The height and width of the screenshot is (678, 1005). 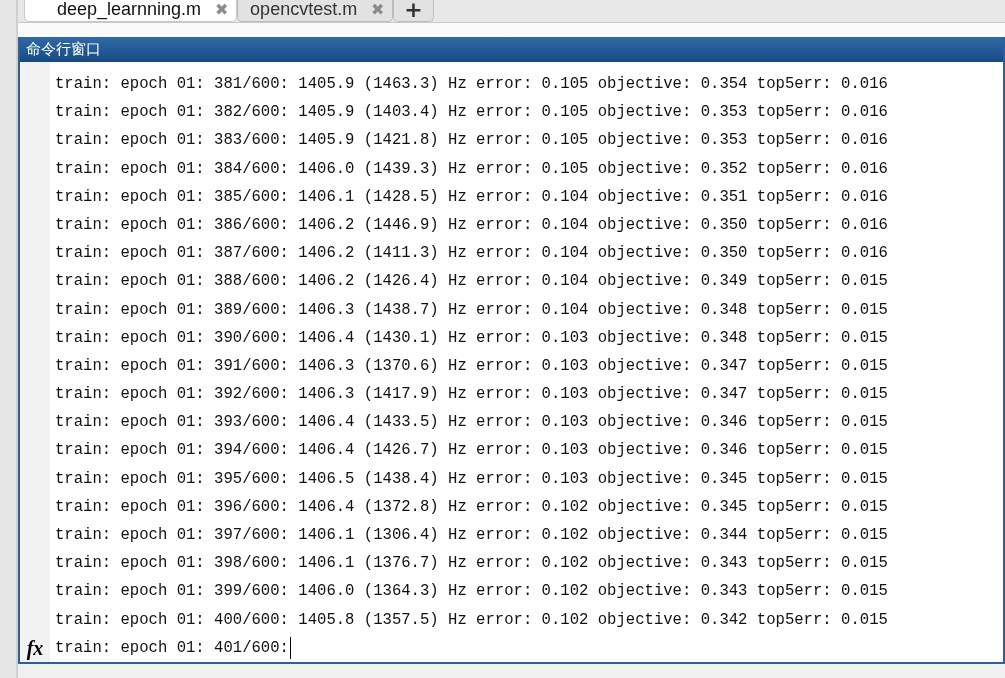 I want to click on output-line: train: epoch 01: 392/600: 1406.3 (1417.9) Hz error: 0.103 objective: 0.347 top5err: 0.015, so click(x=472, y=395).